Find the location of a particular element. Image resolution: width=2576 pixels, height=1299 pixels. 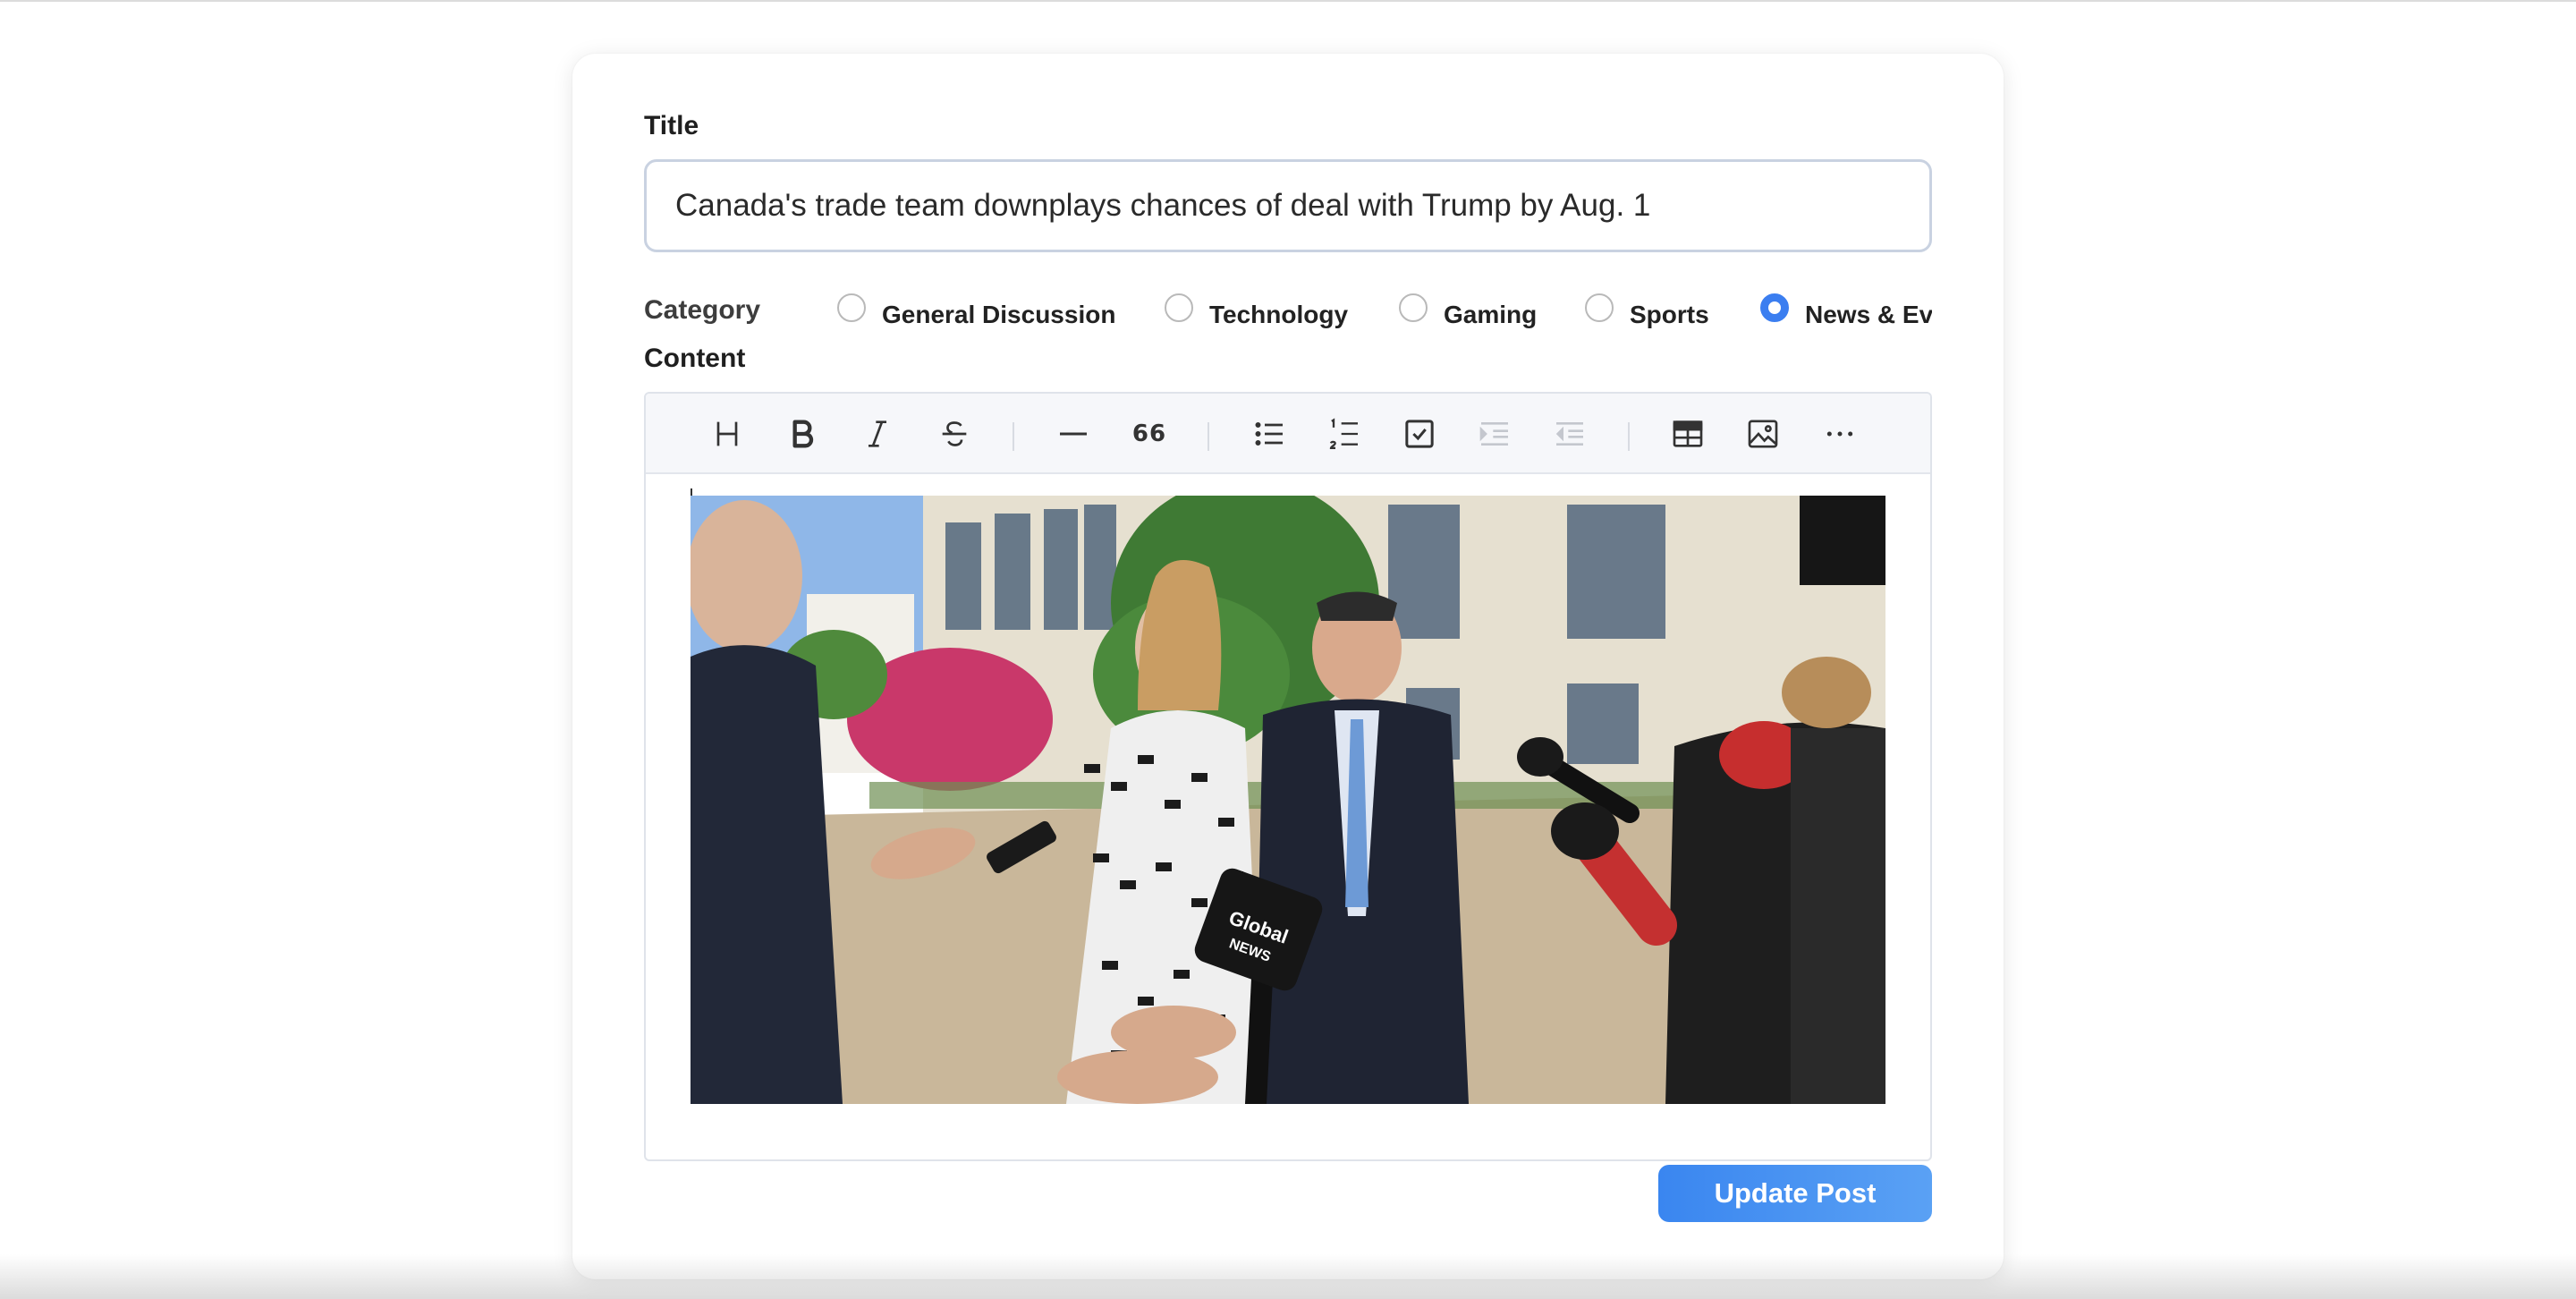

radio-button-selected is located at coordinates (1774, 307).